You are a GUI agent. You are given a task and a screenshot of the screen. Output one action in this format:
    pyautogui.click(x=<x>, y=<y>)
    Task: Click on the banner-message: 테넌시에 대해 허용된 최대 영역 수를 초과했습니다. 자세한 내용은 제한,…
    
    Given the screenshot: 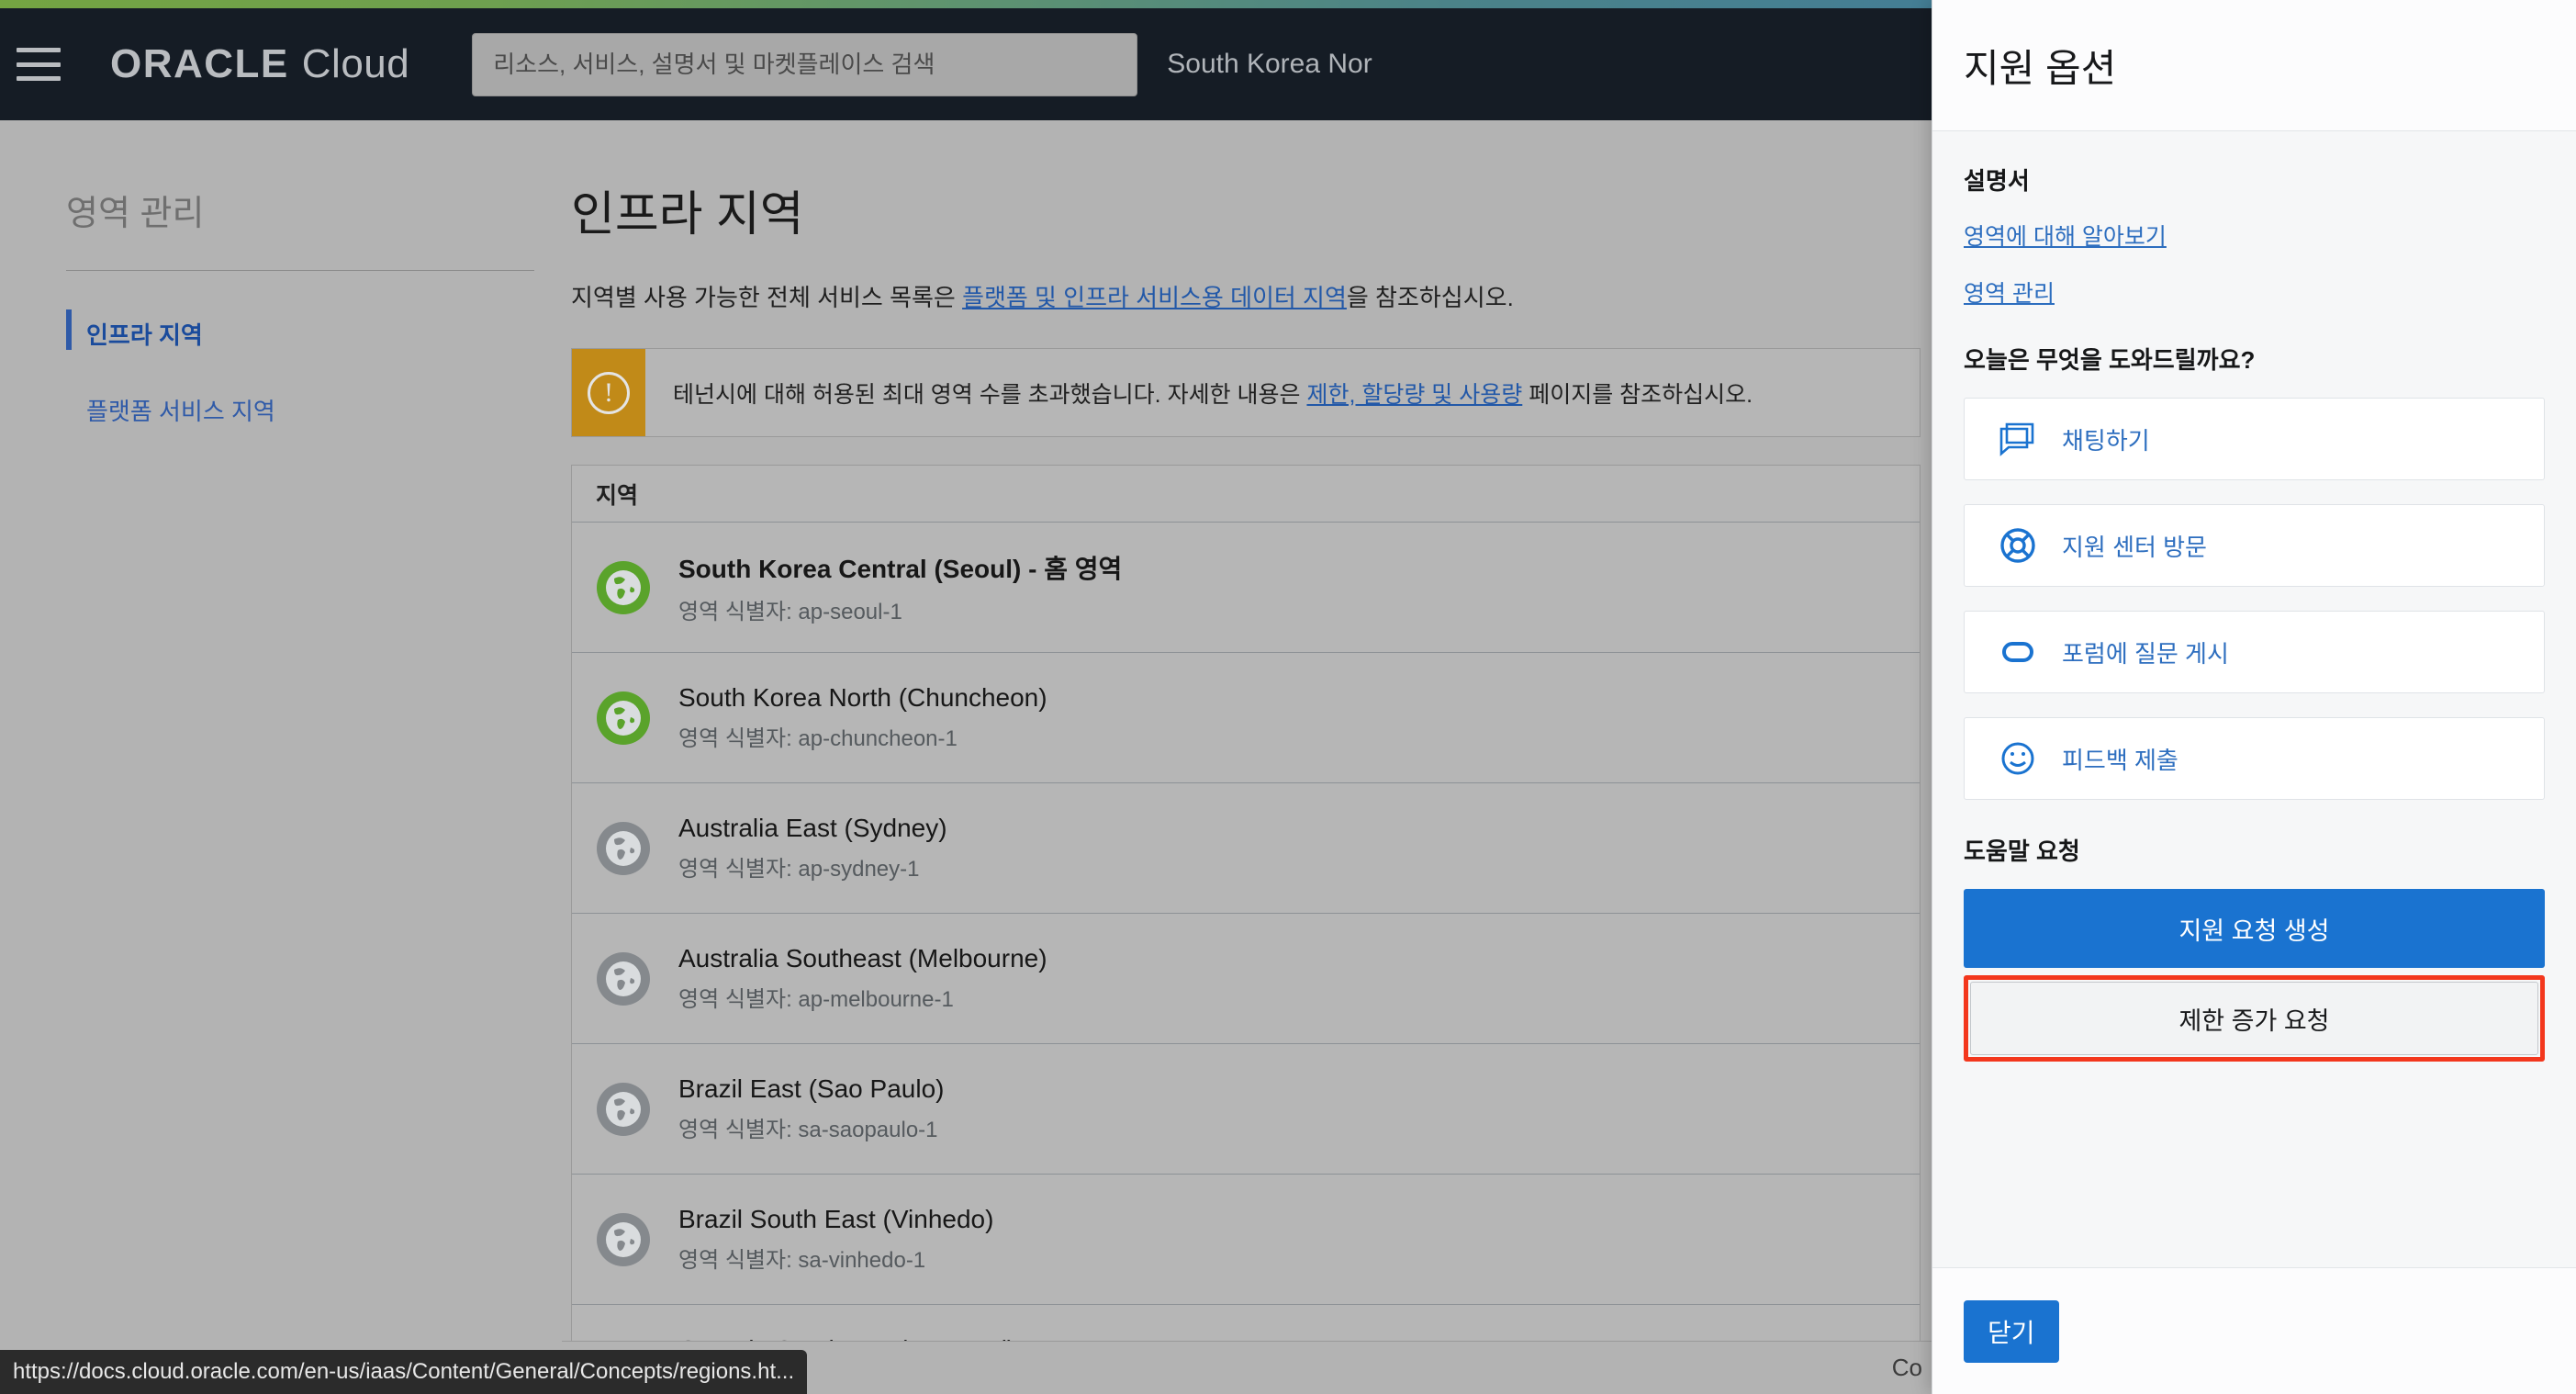 What is the action you would take?
    pyautogui.click(x=1212, y=392)
    